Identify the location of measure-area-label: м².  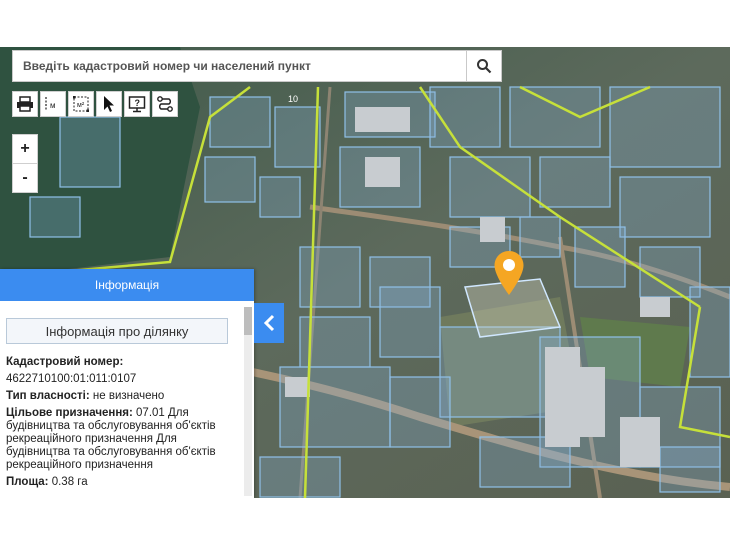
(81, 105).